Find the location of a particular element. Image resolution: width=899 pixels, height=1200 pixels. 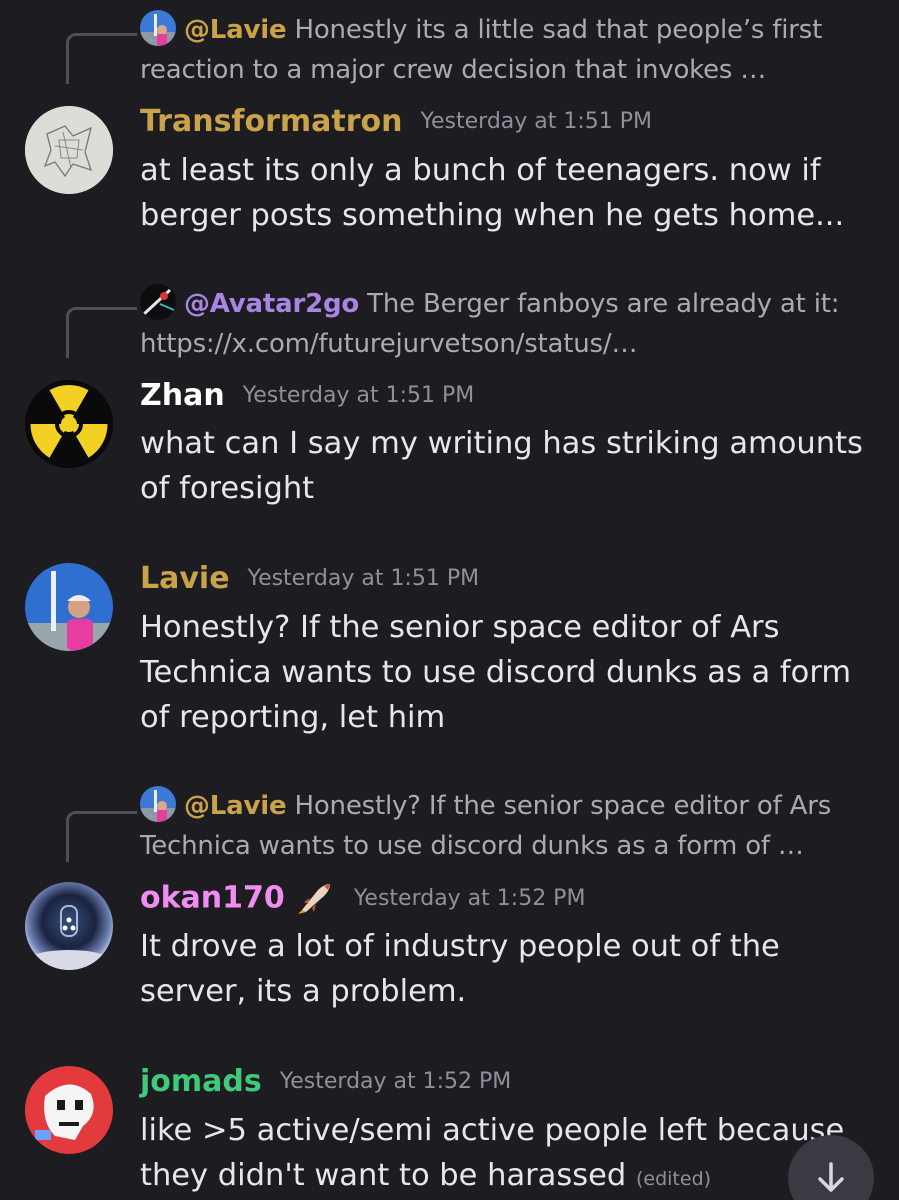

avatar-transformatron is located at coordinates (69, 150).